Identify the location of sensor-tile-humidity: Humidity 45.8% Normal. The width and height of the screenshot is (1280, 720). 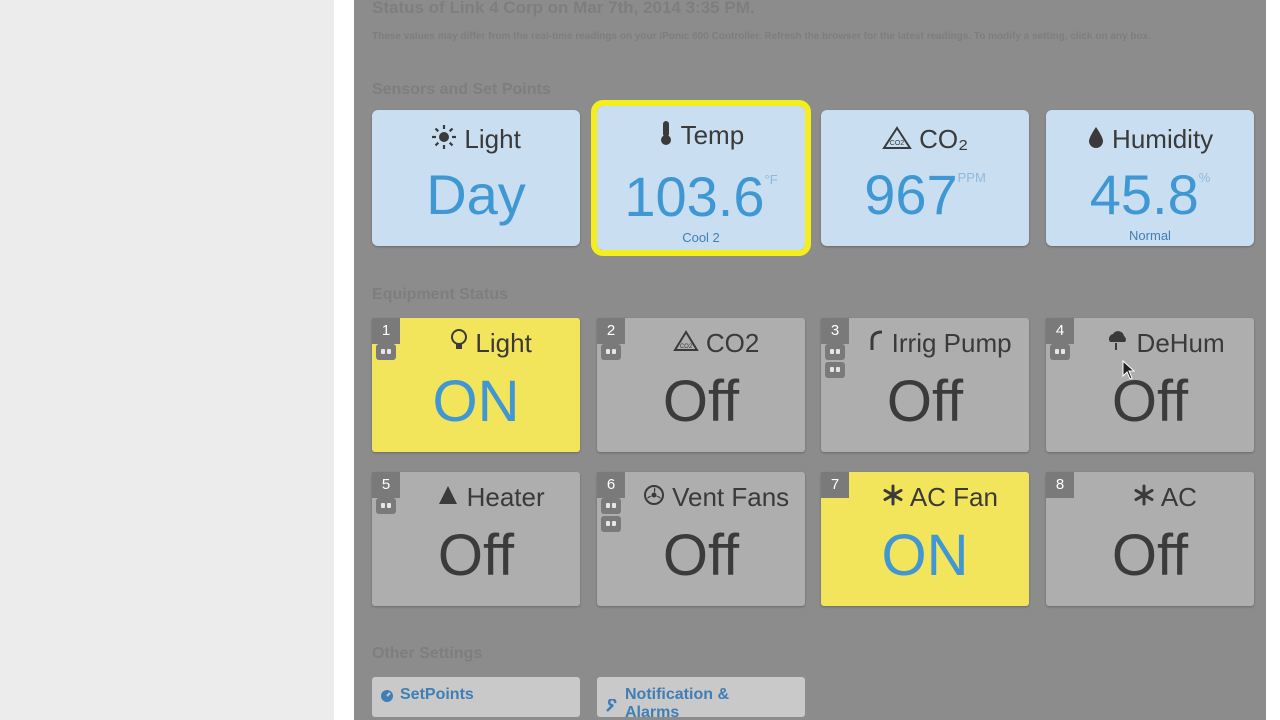
(1150, 178).